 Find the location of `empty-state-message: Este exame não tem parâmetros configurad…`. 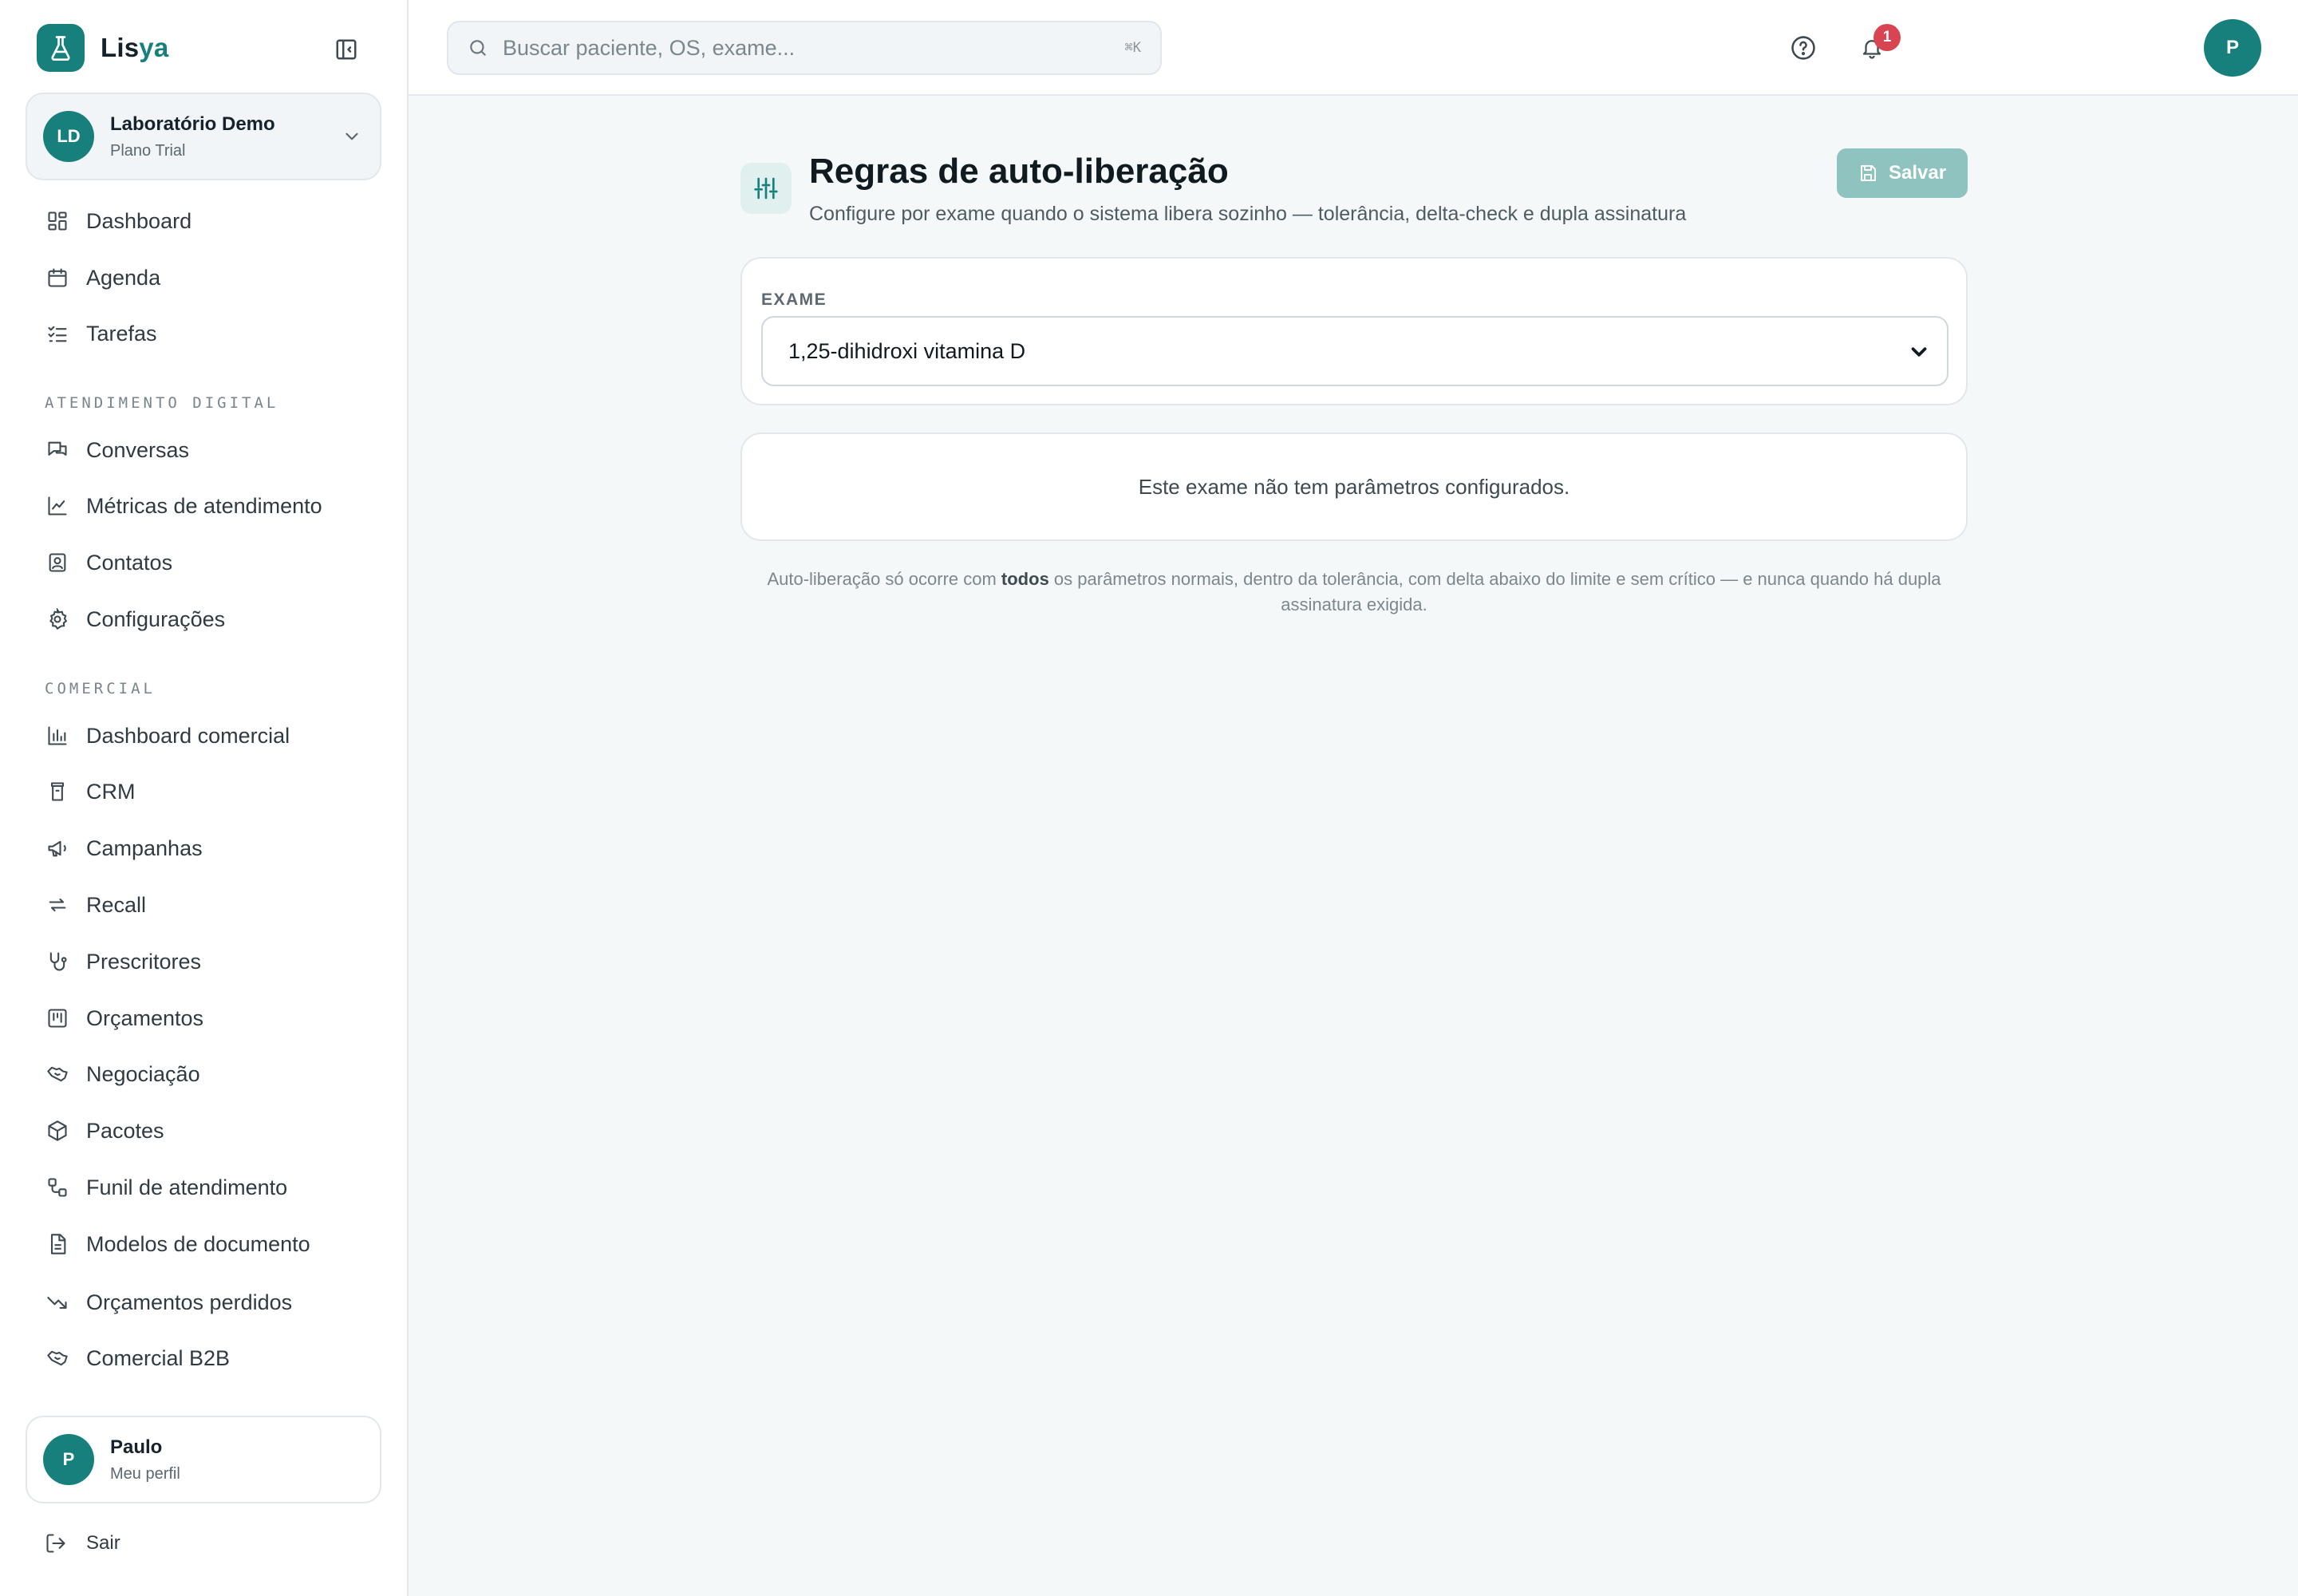

empty-state-message: Este exame não tem parâmetros configurad… is located at coordinates (1354, 486).